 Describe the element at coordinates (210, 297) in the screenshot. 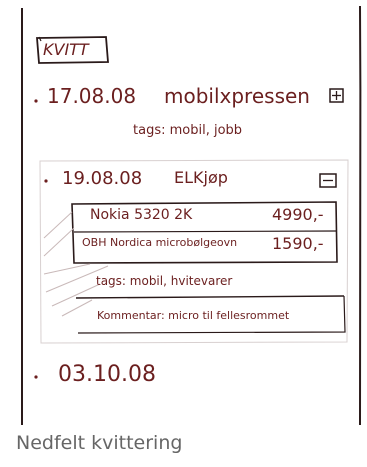

I see `comment-box` at that location.